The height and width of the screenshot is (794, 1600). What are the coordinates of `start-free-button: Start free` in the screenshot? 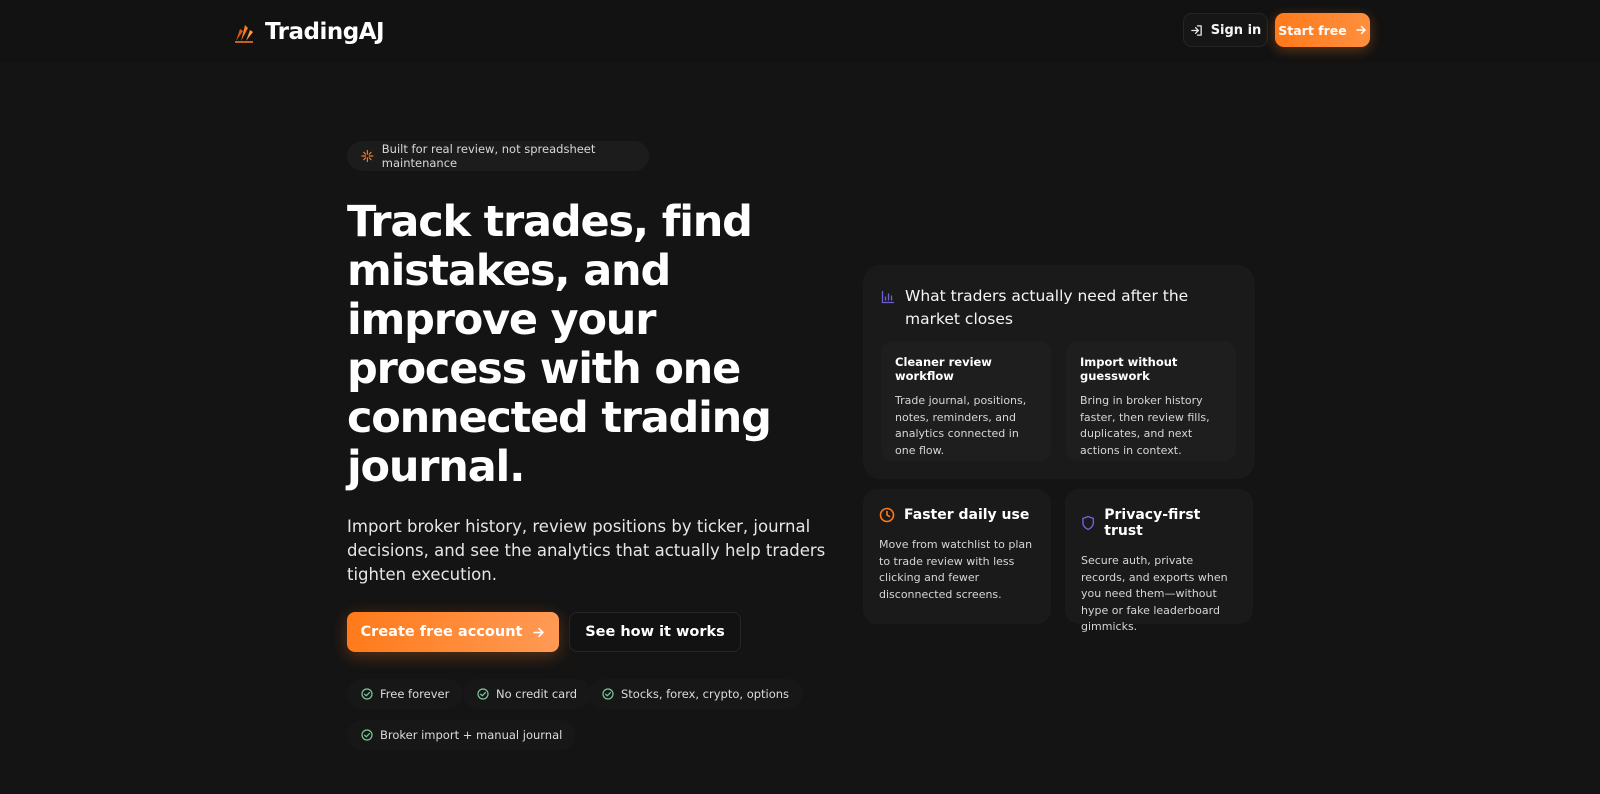 It's located at (1322, 30).